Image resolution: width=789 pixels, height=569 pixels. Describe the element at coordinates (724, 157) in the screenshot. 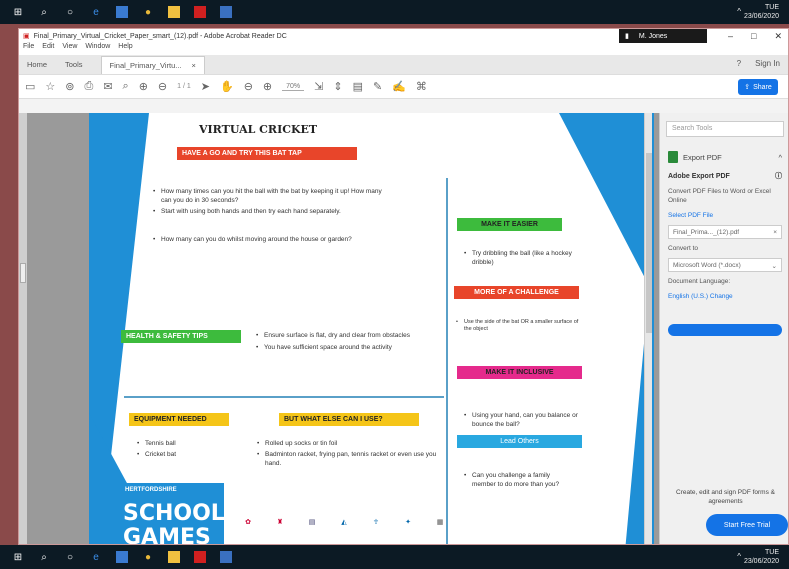

I see `export-pdf-tool: Export PDF ^` at that location.